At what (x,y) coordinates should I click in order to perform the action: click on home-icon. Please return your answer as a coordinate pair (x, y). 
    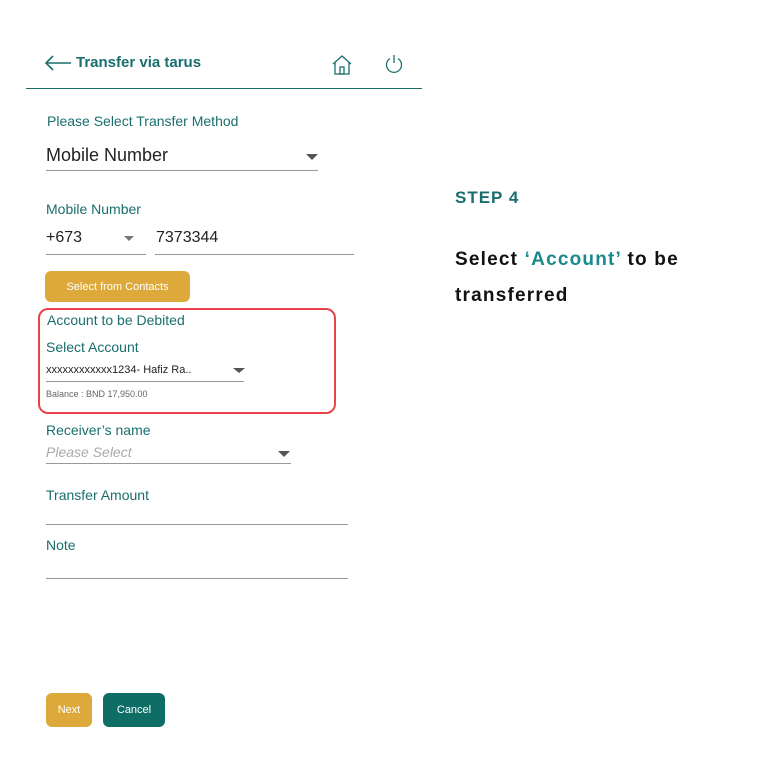
    Looking at the image, I should click on (342, 65).